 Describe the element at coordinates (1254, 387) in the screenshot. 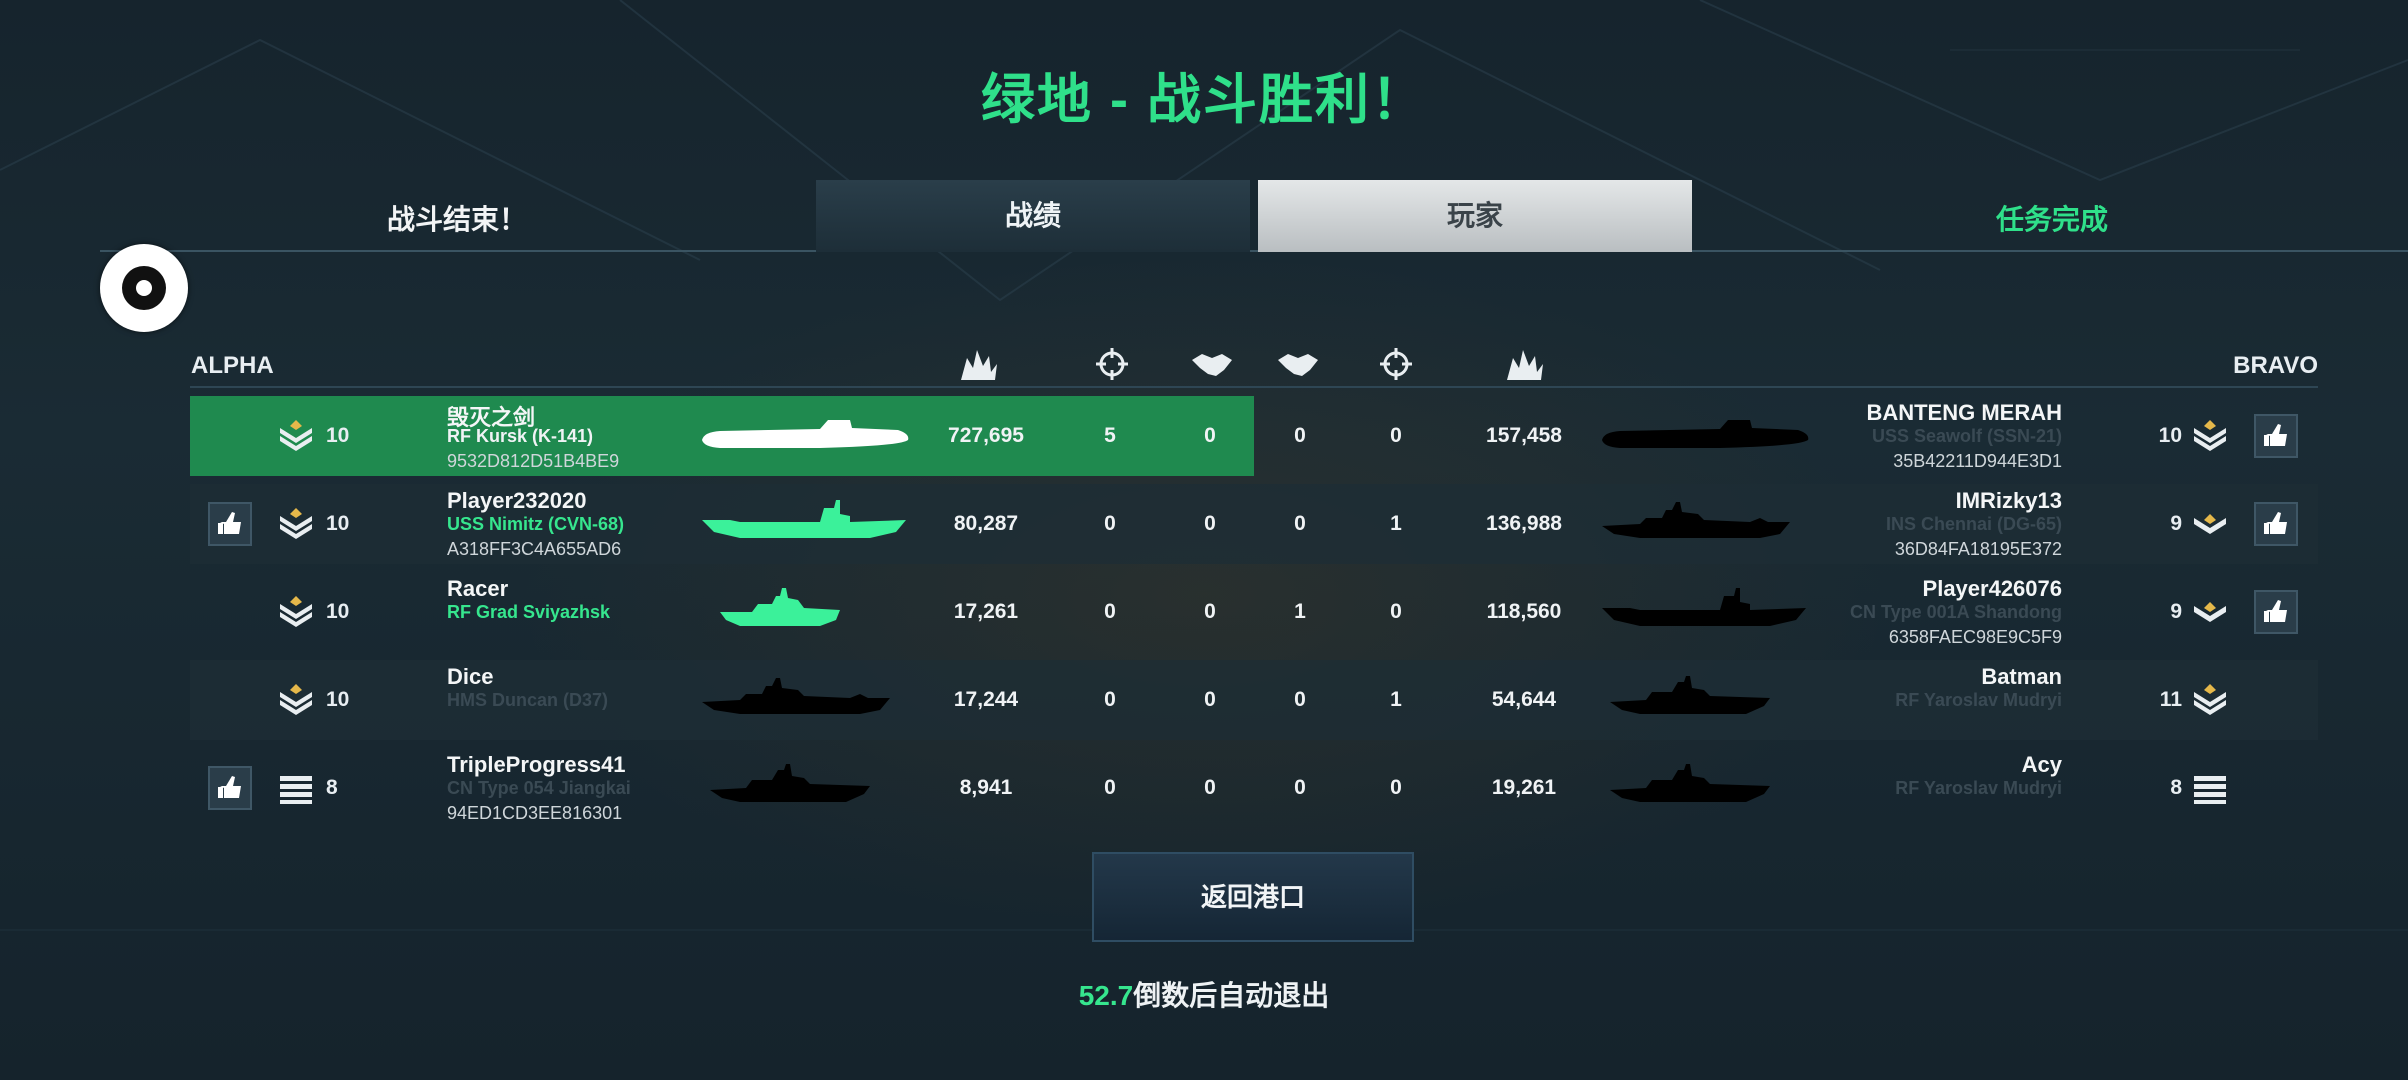

I see `table-header-divider` at that location.